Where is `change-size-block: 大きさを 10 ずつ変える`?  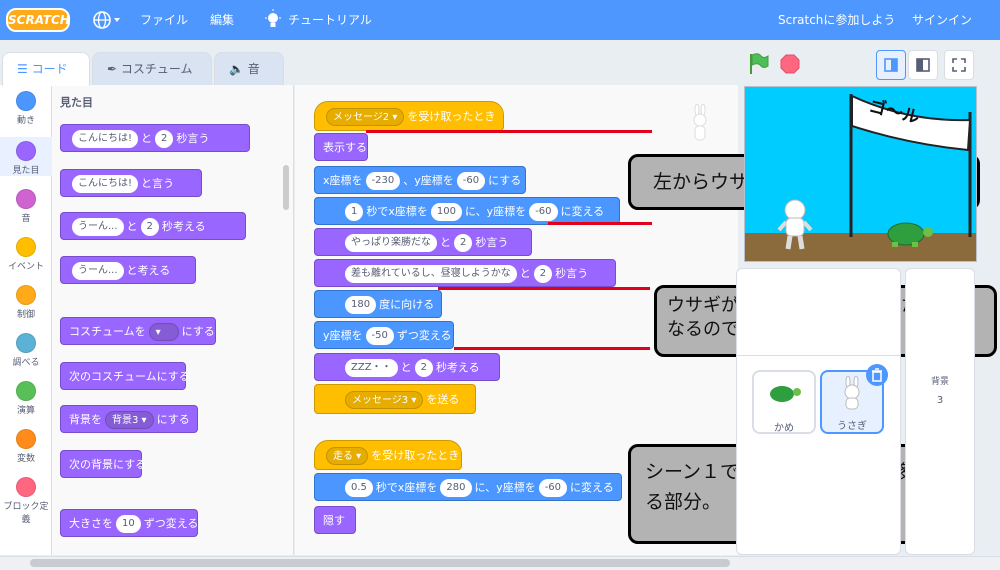 change-size-block: 大きさを 10 ずつ変える is located at coordinates (129, 523).